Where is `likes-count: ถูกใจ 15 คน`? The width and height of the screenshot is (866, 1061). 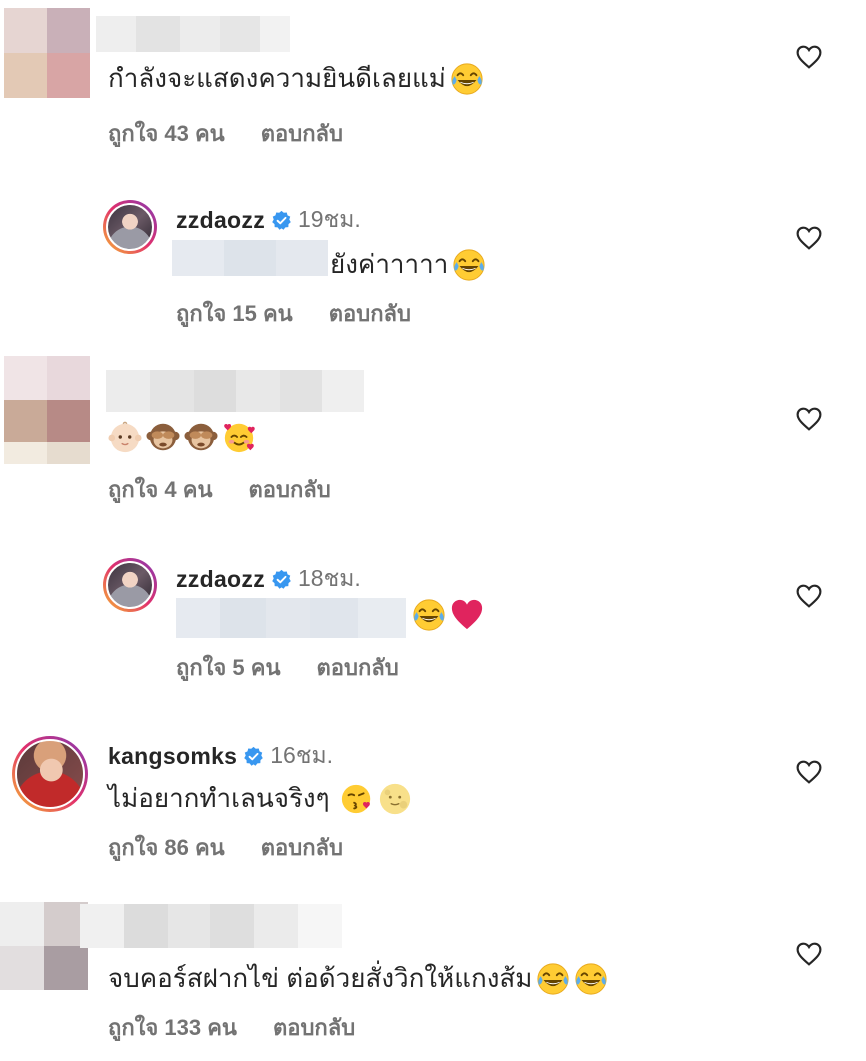 likes-count: ถูกใจ 15 คน is located at coordinates (234, 313).